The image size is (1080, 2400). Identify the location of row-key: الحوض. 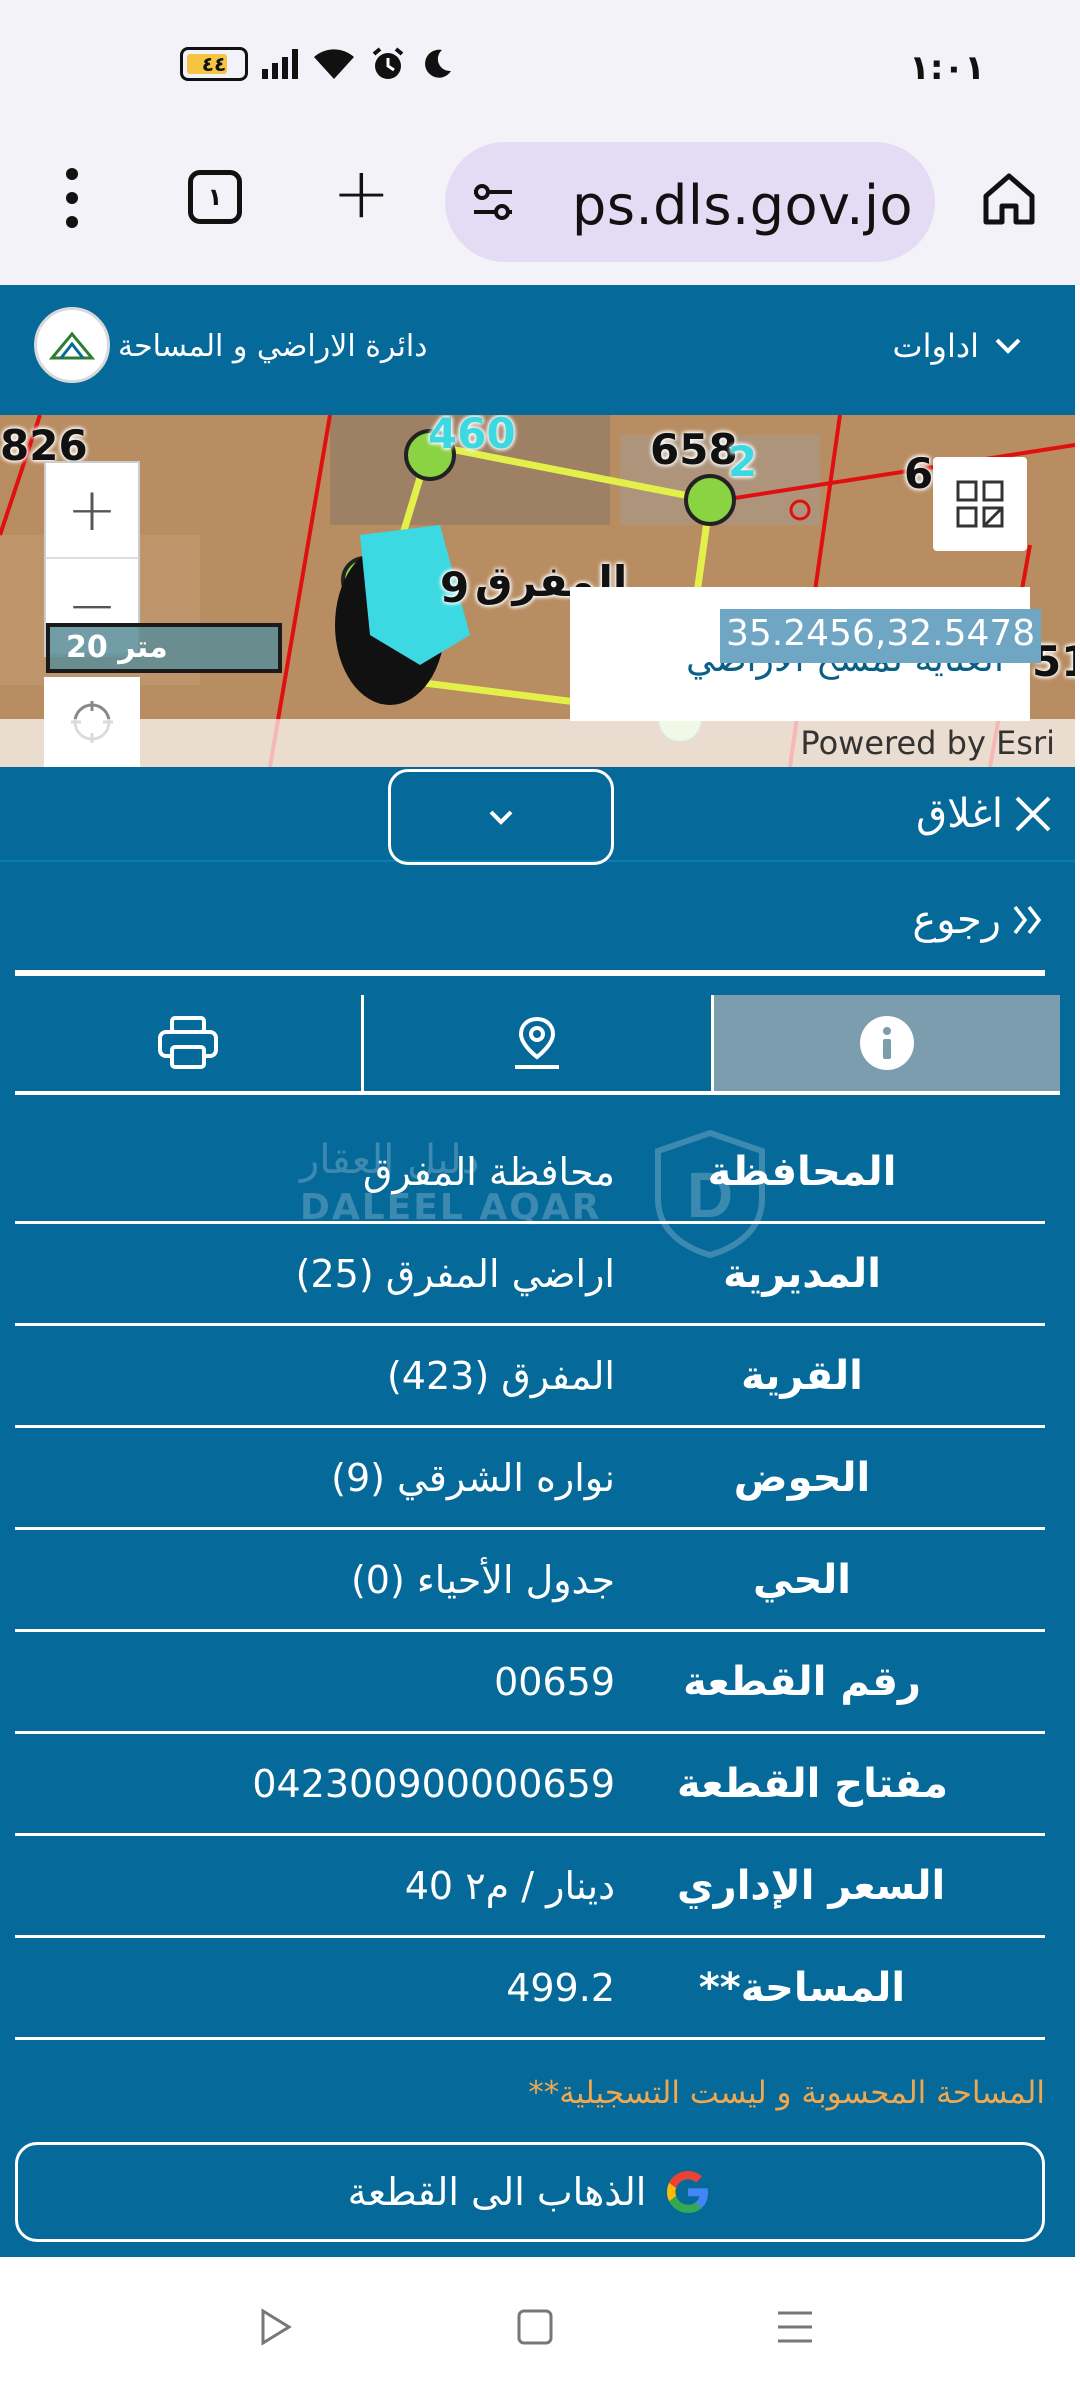
(802, 1477).